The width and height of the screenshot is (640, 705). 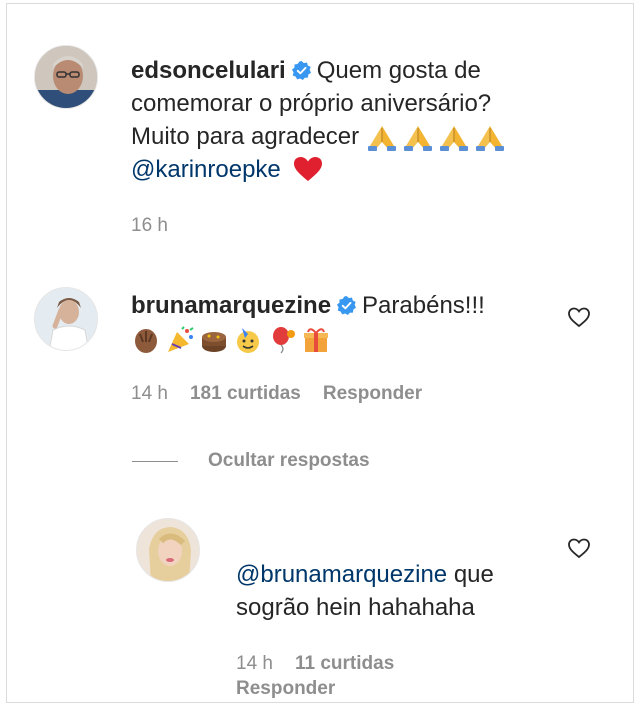 What do you see at coordinates (423, 305) in the screenshot?
I see `comment-text: Parabéns!!!` at bounding box center [423, 305].